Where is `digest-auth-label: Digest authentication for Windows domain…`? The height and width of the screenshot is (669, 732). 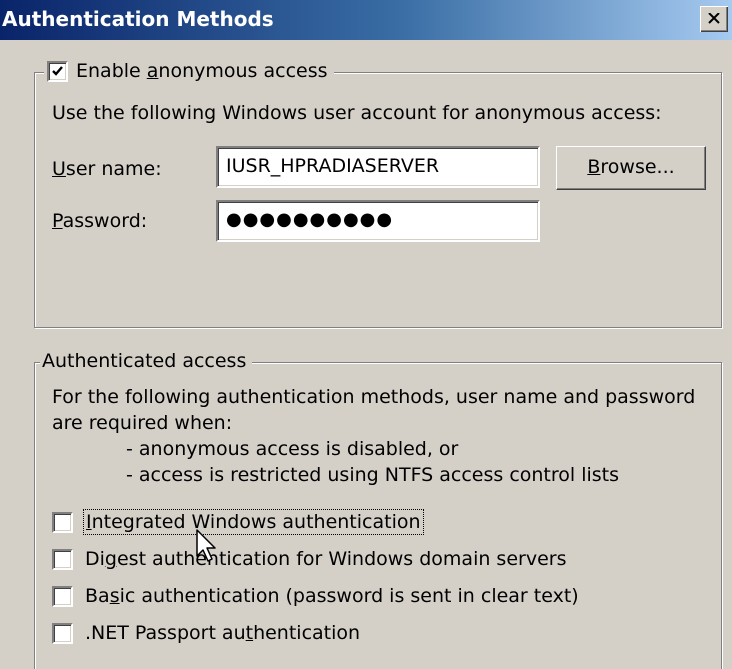 digest-auth-label: Digest authentication for Windows domain… is located at coordinates (326, 559).